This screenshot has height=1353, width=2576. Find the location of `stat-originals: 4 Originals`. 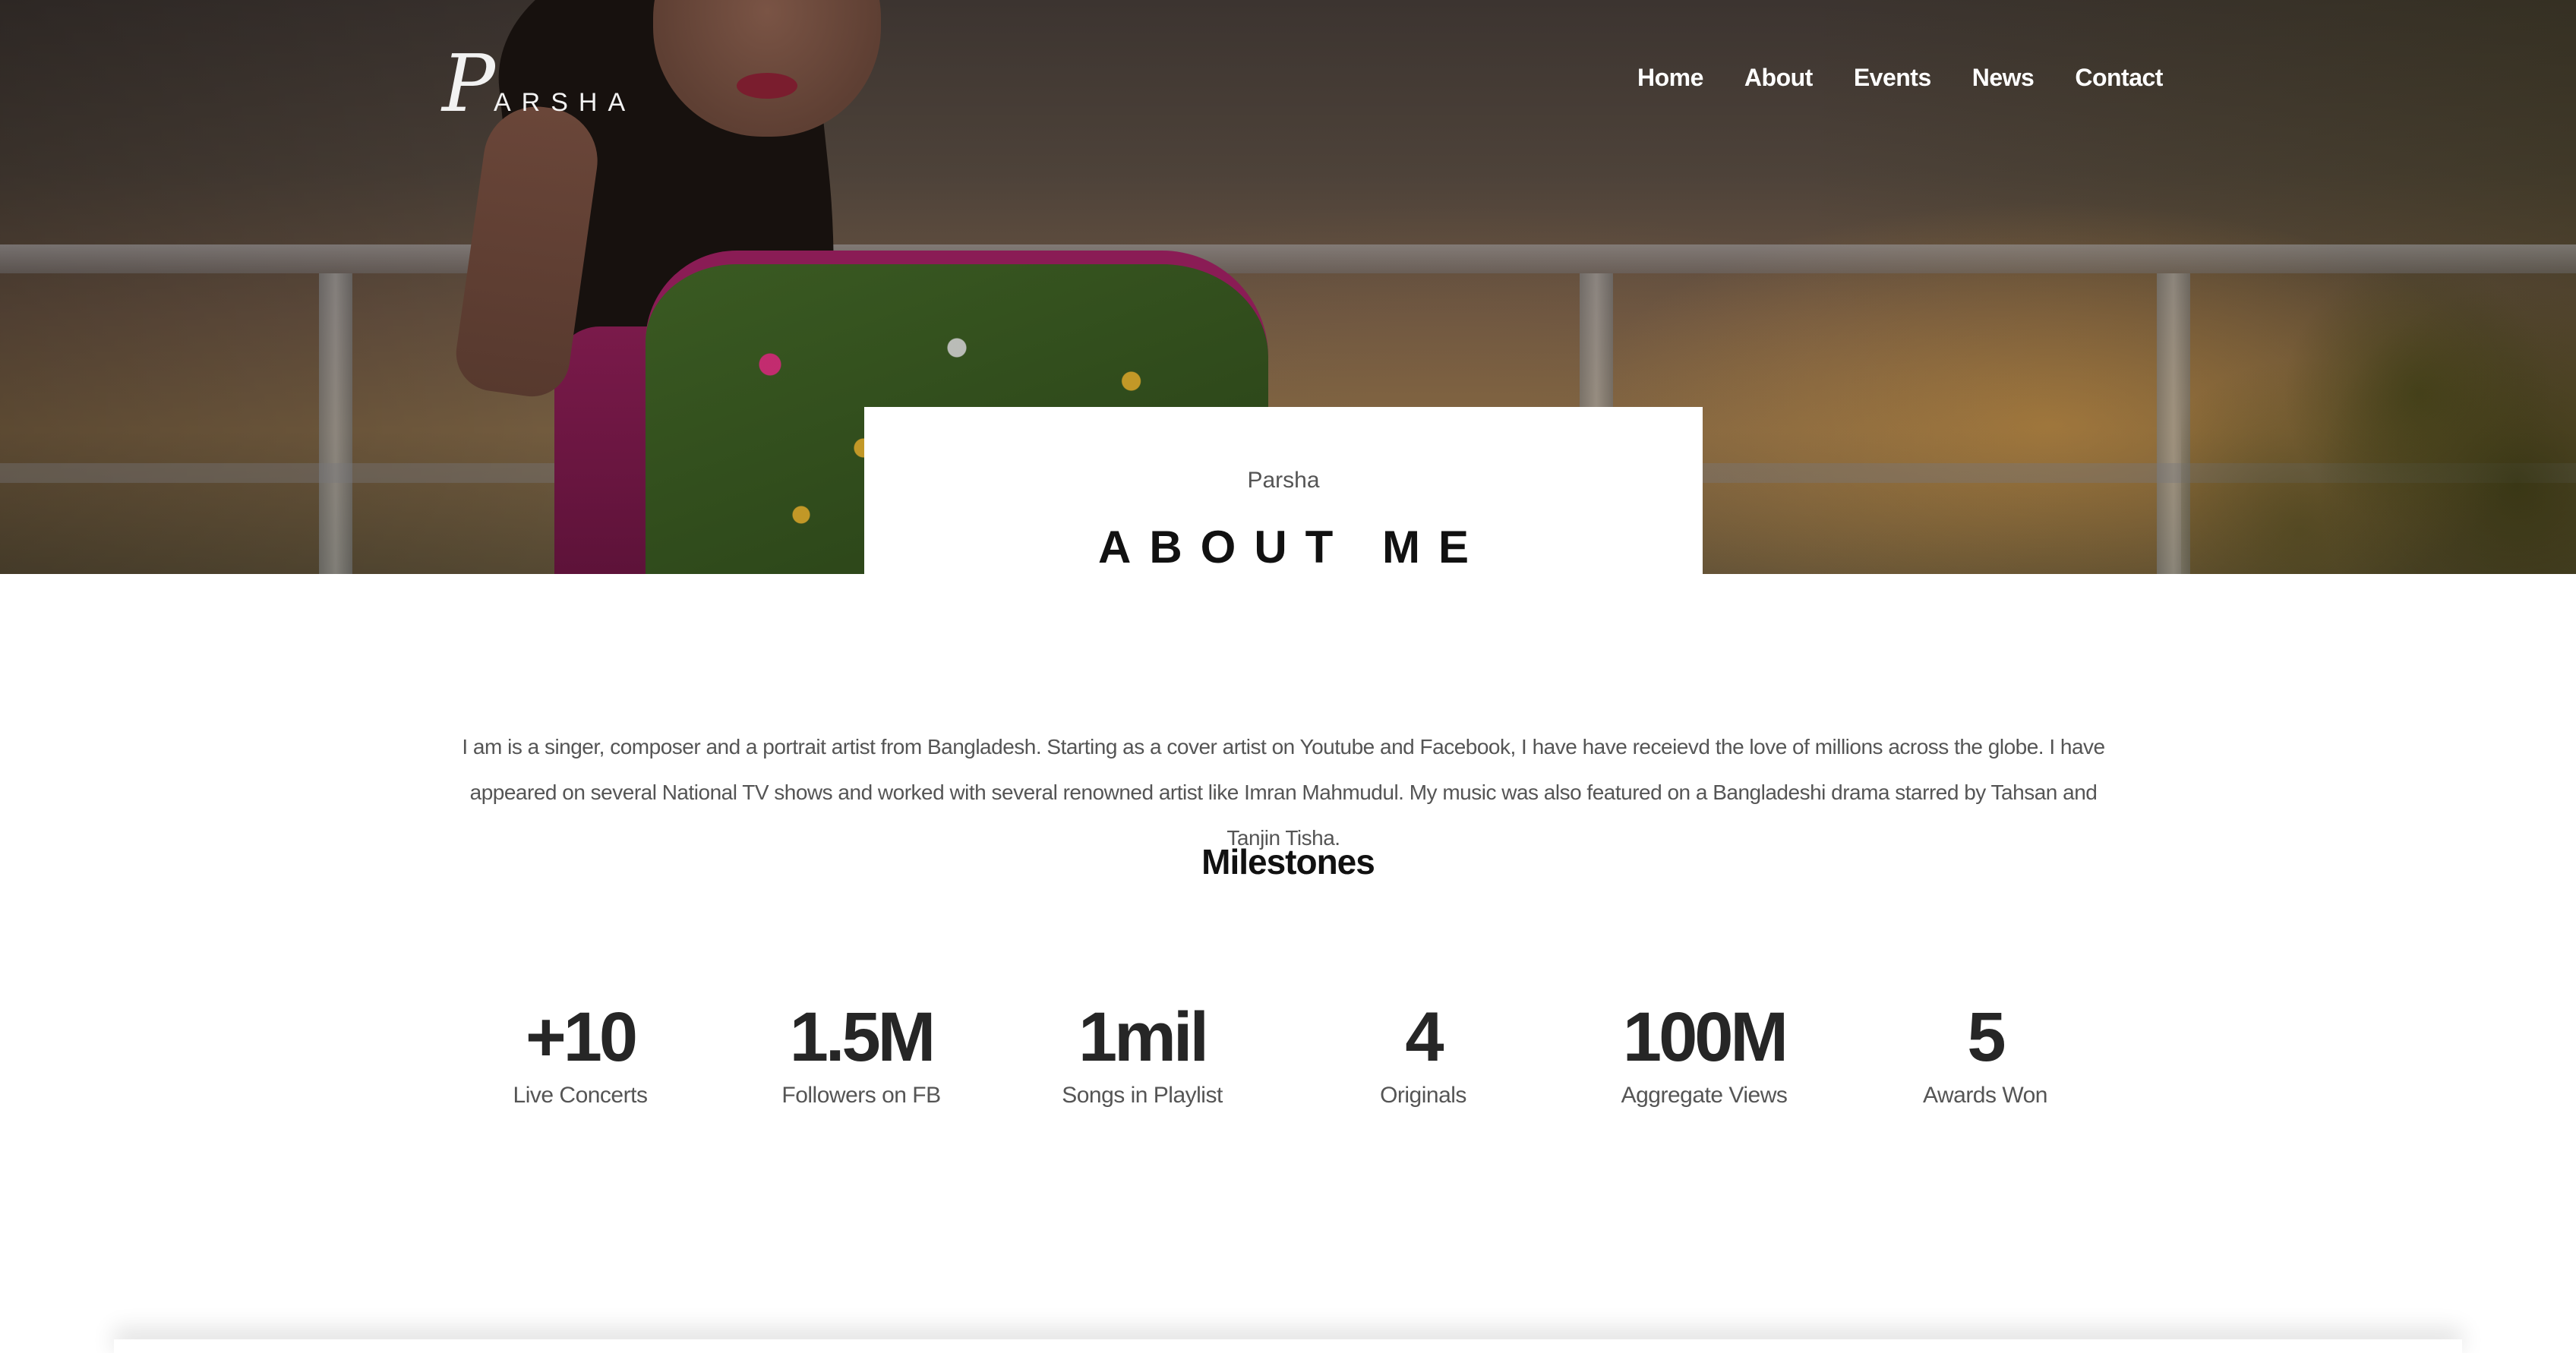

stat-originals: 4 Originals is located at coordinates (1424, 1054).